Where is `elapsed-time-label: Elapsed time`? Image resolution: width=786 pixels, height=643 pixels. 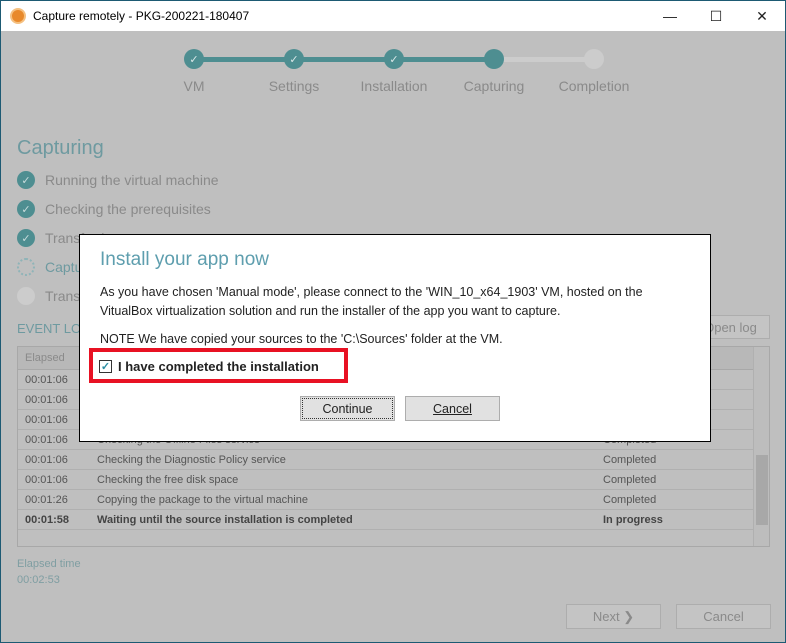 elapsed-time-label: Elapsed time is located at coordinates (49, 564).